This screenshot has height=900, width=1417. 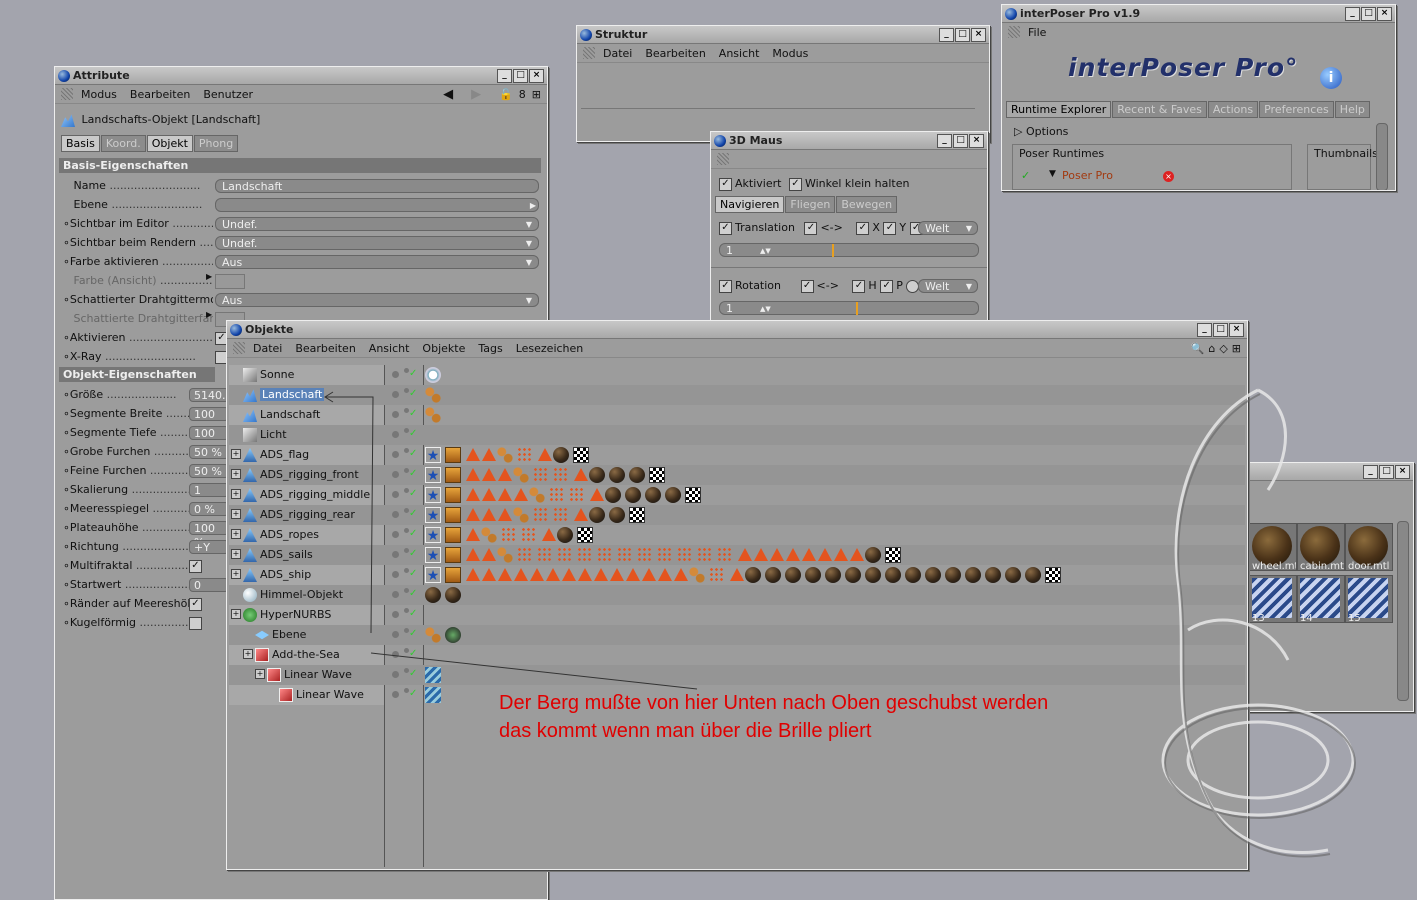 What do you see at coordinates (1041, 131) in the screenshot?
I see `options-row: ▷ Options` at bounding box center [1041, 131].